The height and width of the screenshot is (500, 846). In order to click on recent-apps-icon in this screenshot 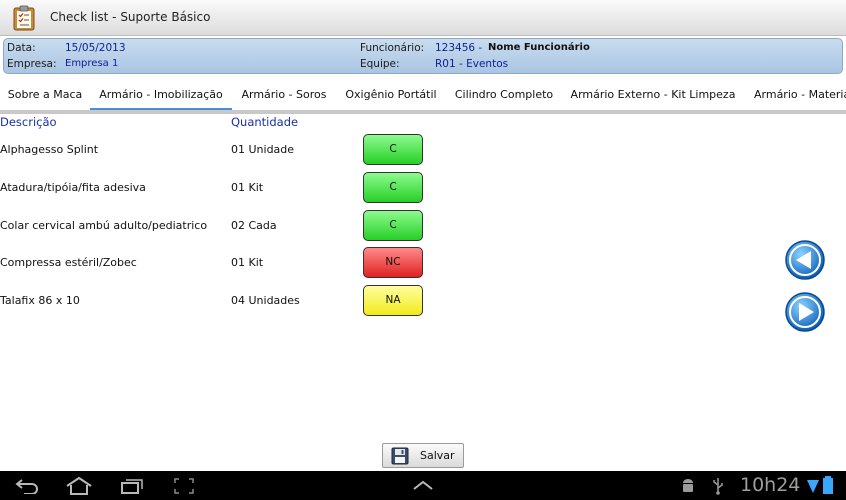, I will do `click(132, 486)`.